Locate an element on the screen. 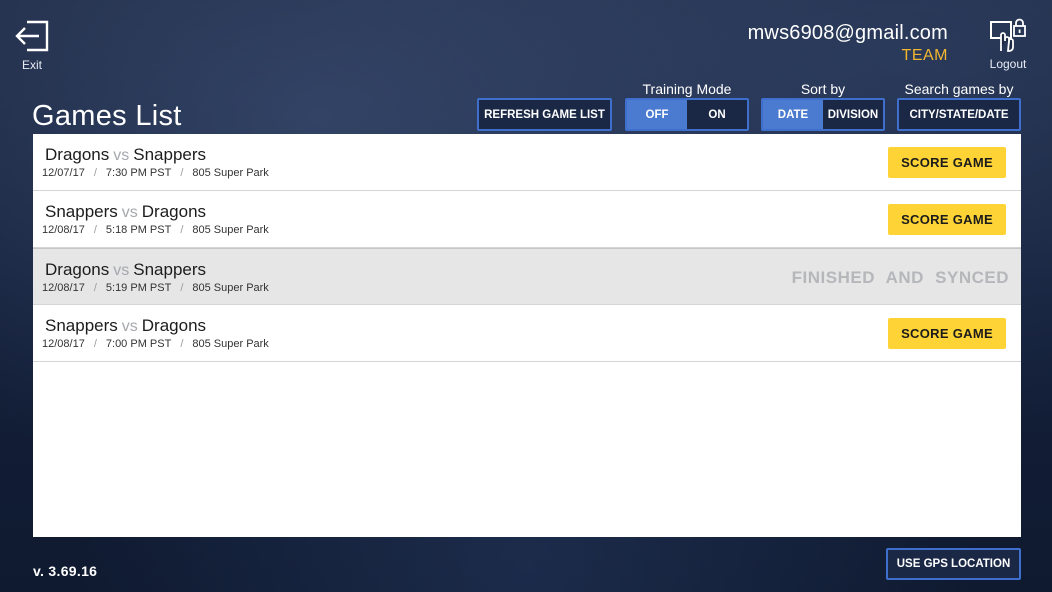 This screenshot has width=1052, height=592. game-date: 12/07/17 is located at coordinates (63, 173).